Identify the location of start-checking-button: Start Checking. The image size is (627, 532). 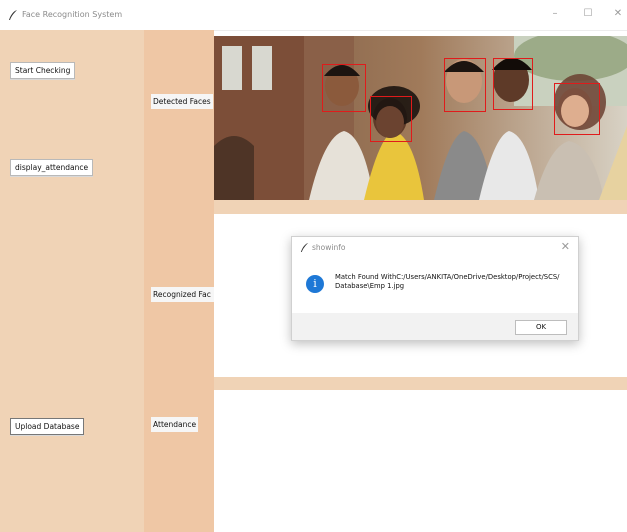
(43, 70).